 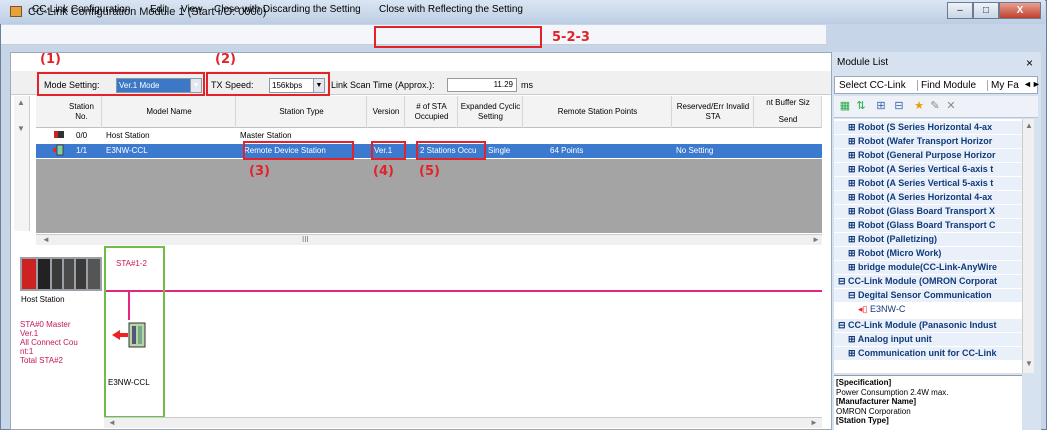 What do you see at coordinates (43, 299) in the screenshot?
I see `host-station-label: Host Station` at bounding box center [43, 299].